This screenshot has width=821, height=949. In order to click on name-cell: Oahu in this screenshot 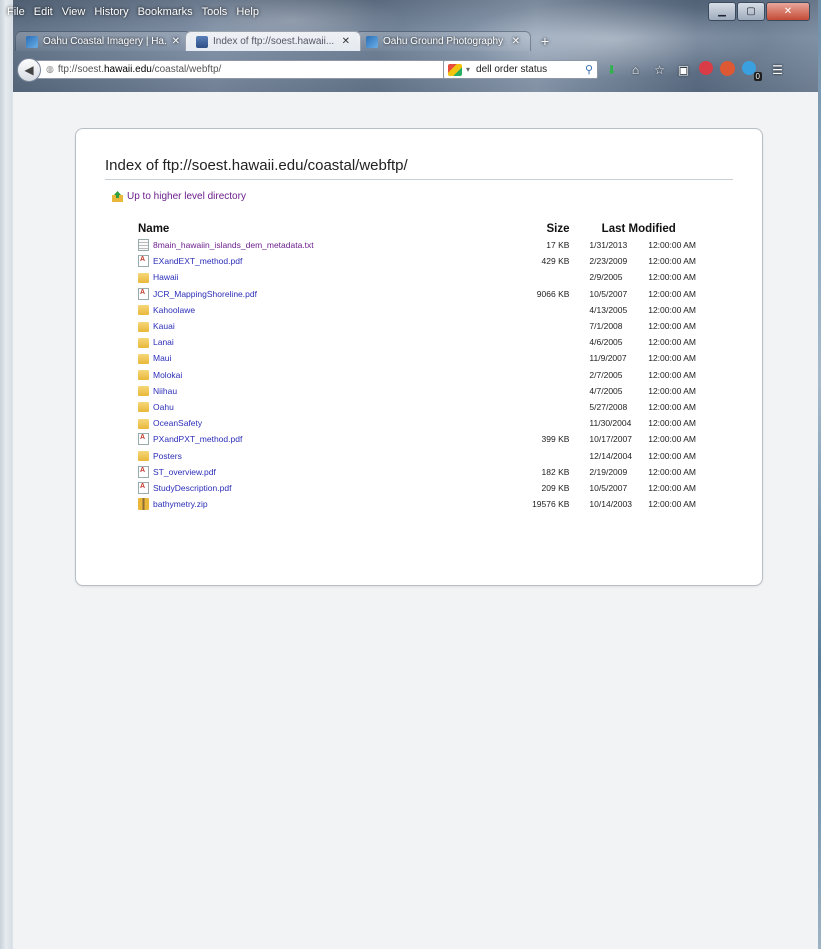, I will do `click(322, 407)`.